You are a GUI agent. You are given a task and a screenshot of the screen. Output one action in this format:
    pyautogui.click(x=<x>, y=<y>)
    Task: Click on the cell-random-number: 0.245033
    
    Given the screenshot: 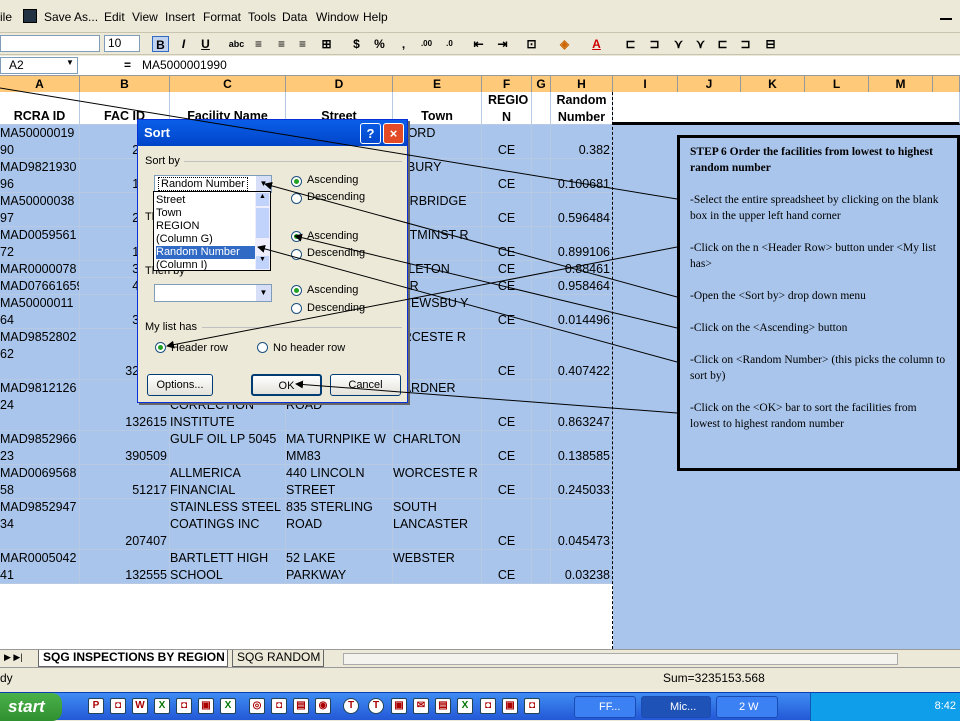 What is the action you would take?
    pyautogui.click(x=582, y=482)
    